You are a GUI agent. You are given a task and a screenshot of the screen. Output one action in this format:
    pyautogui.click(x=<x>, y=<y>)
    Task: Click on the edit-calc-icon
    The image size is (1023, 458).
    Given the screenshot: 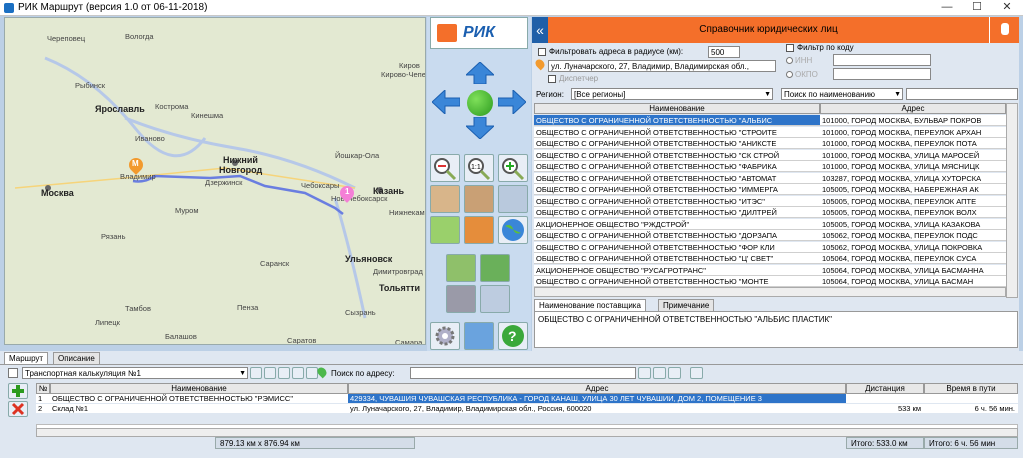 What is the action you would take?
    pyautogui.click(x=284, y=373)
    